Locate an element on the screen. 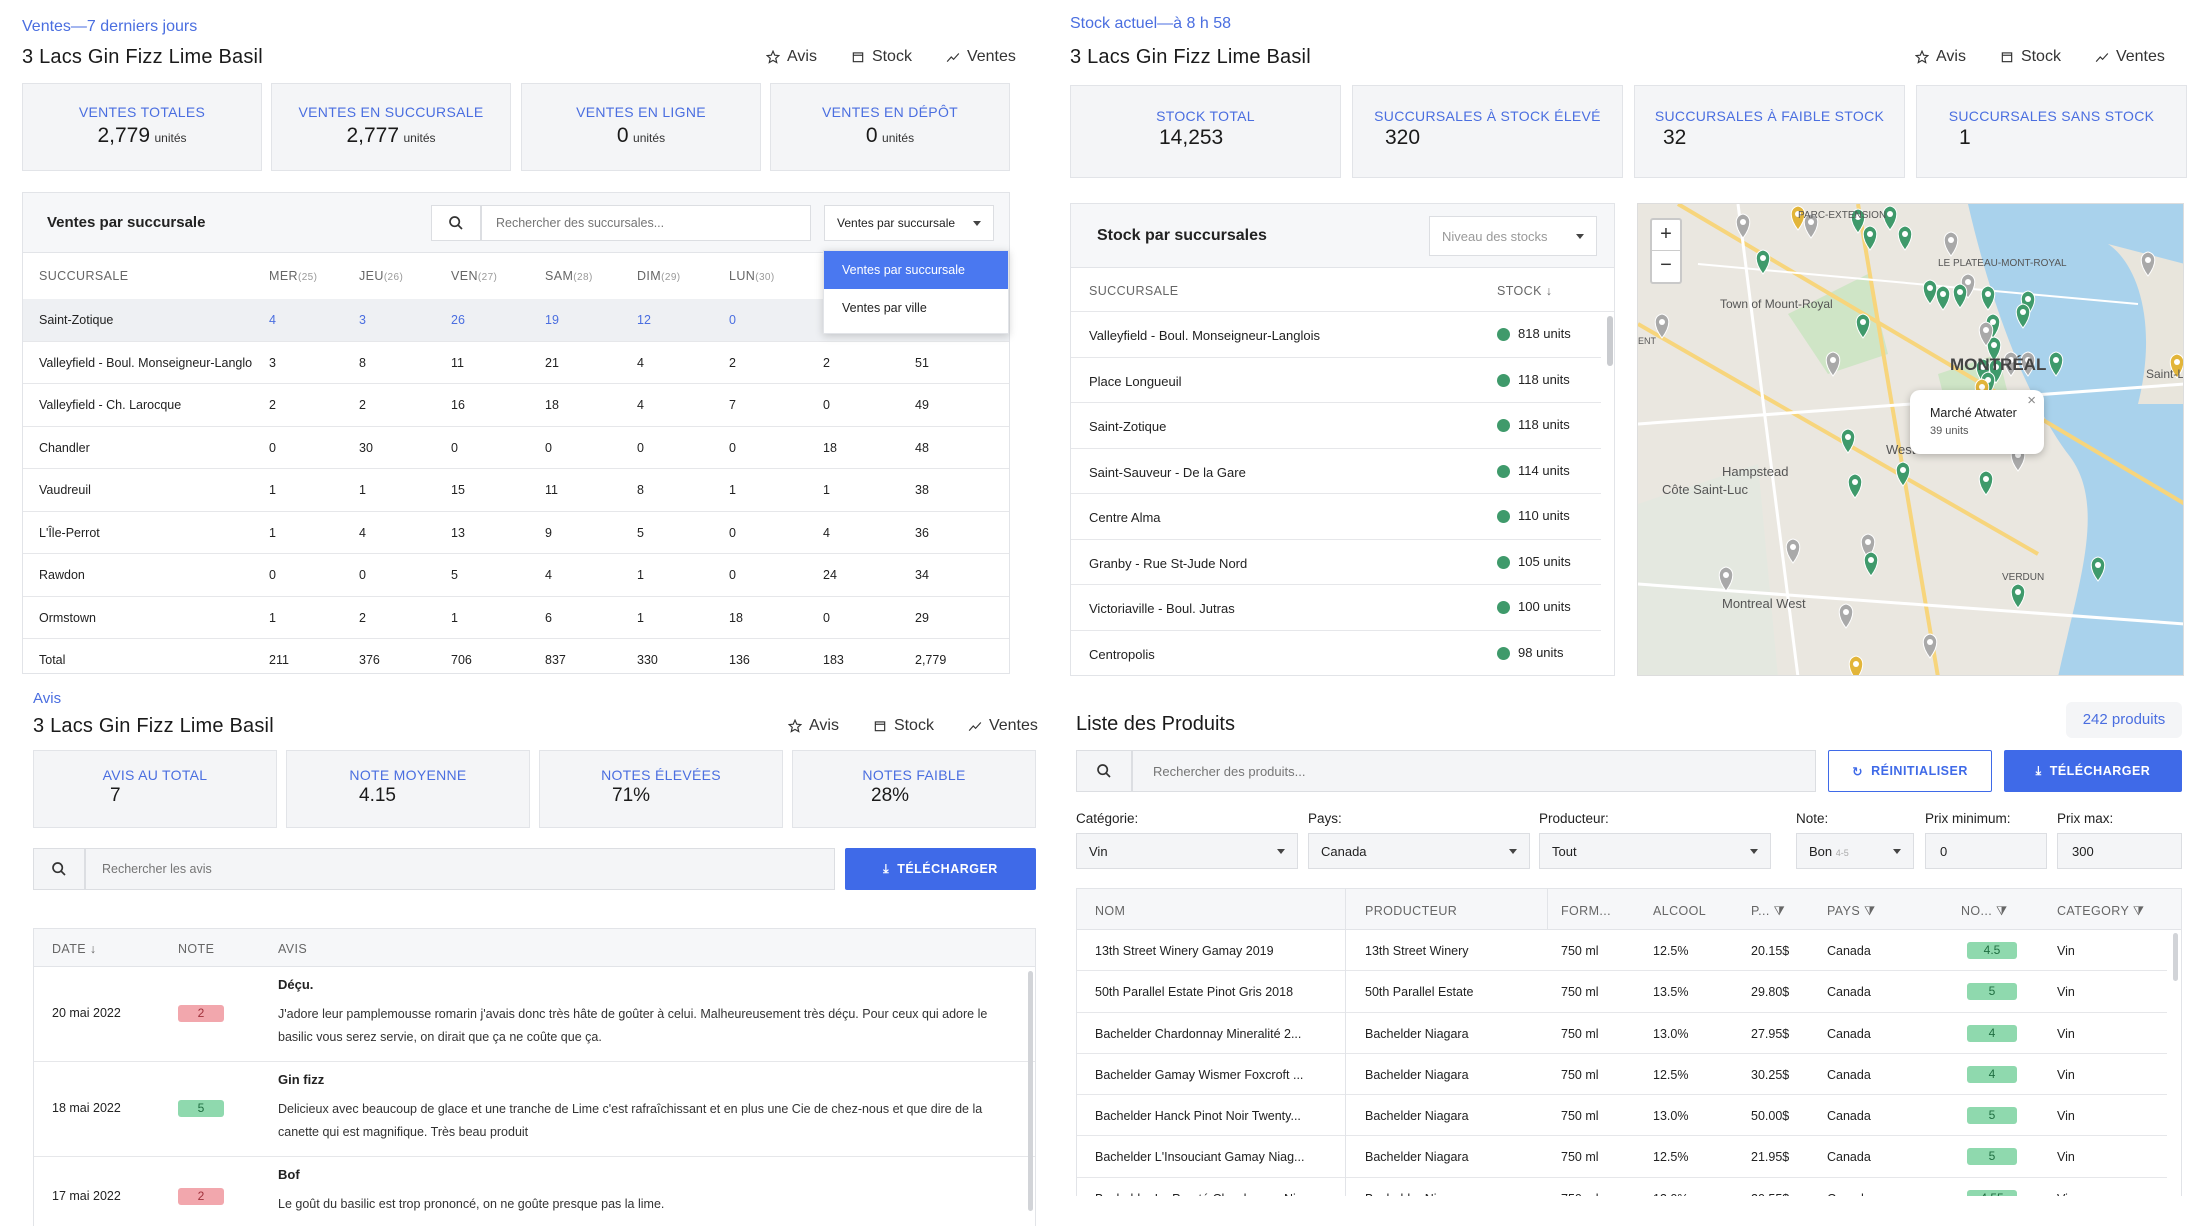 The image size is (2200, 1226). search-button is located at coordinates (456, 223).